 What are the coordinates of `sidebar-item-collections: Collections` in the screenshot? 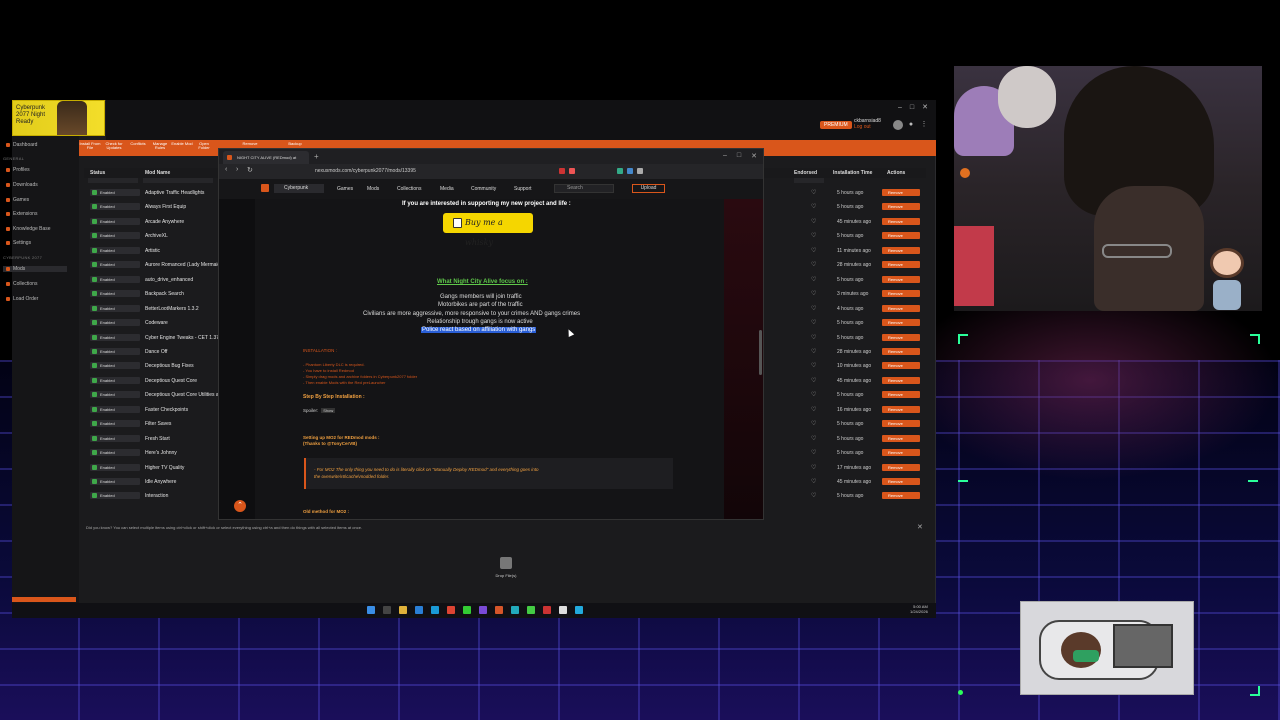 It's located at (21, 284).